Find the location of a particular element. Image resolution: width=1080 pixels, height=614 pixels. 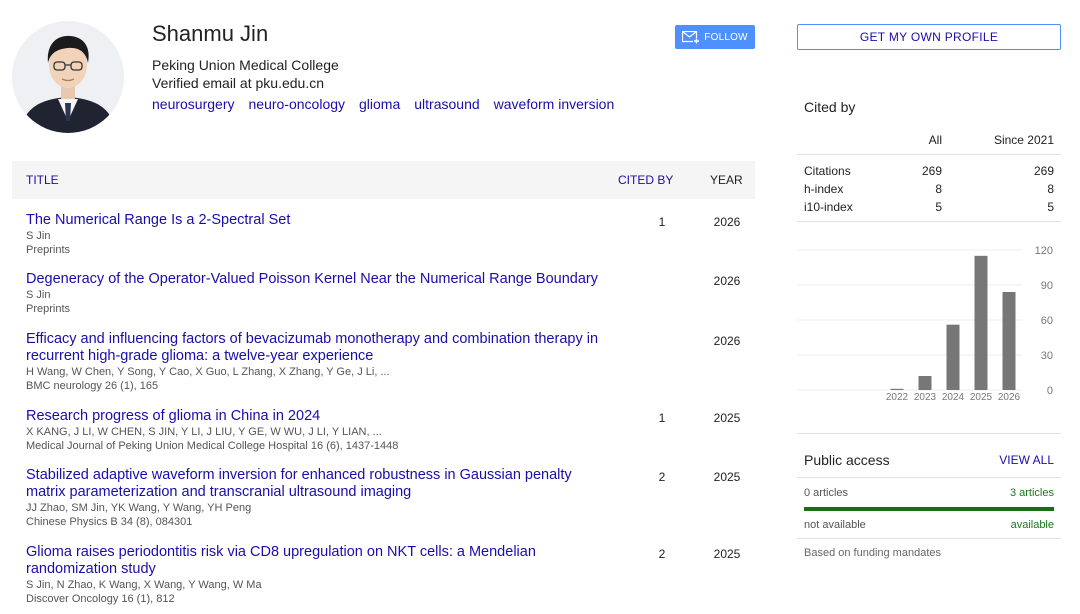

sort-by-cited: CITED BY is located at coordinates (645, 180).